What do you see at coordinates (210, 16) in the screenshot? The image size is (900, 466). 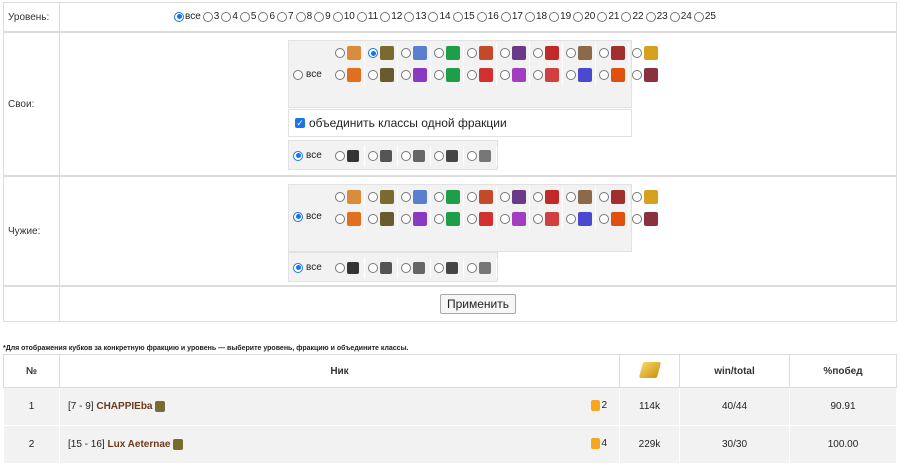 I see `level-option: 3` at bounding box center [210, 16].